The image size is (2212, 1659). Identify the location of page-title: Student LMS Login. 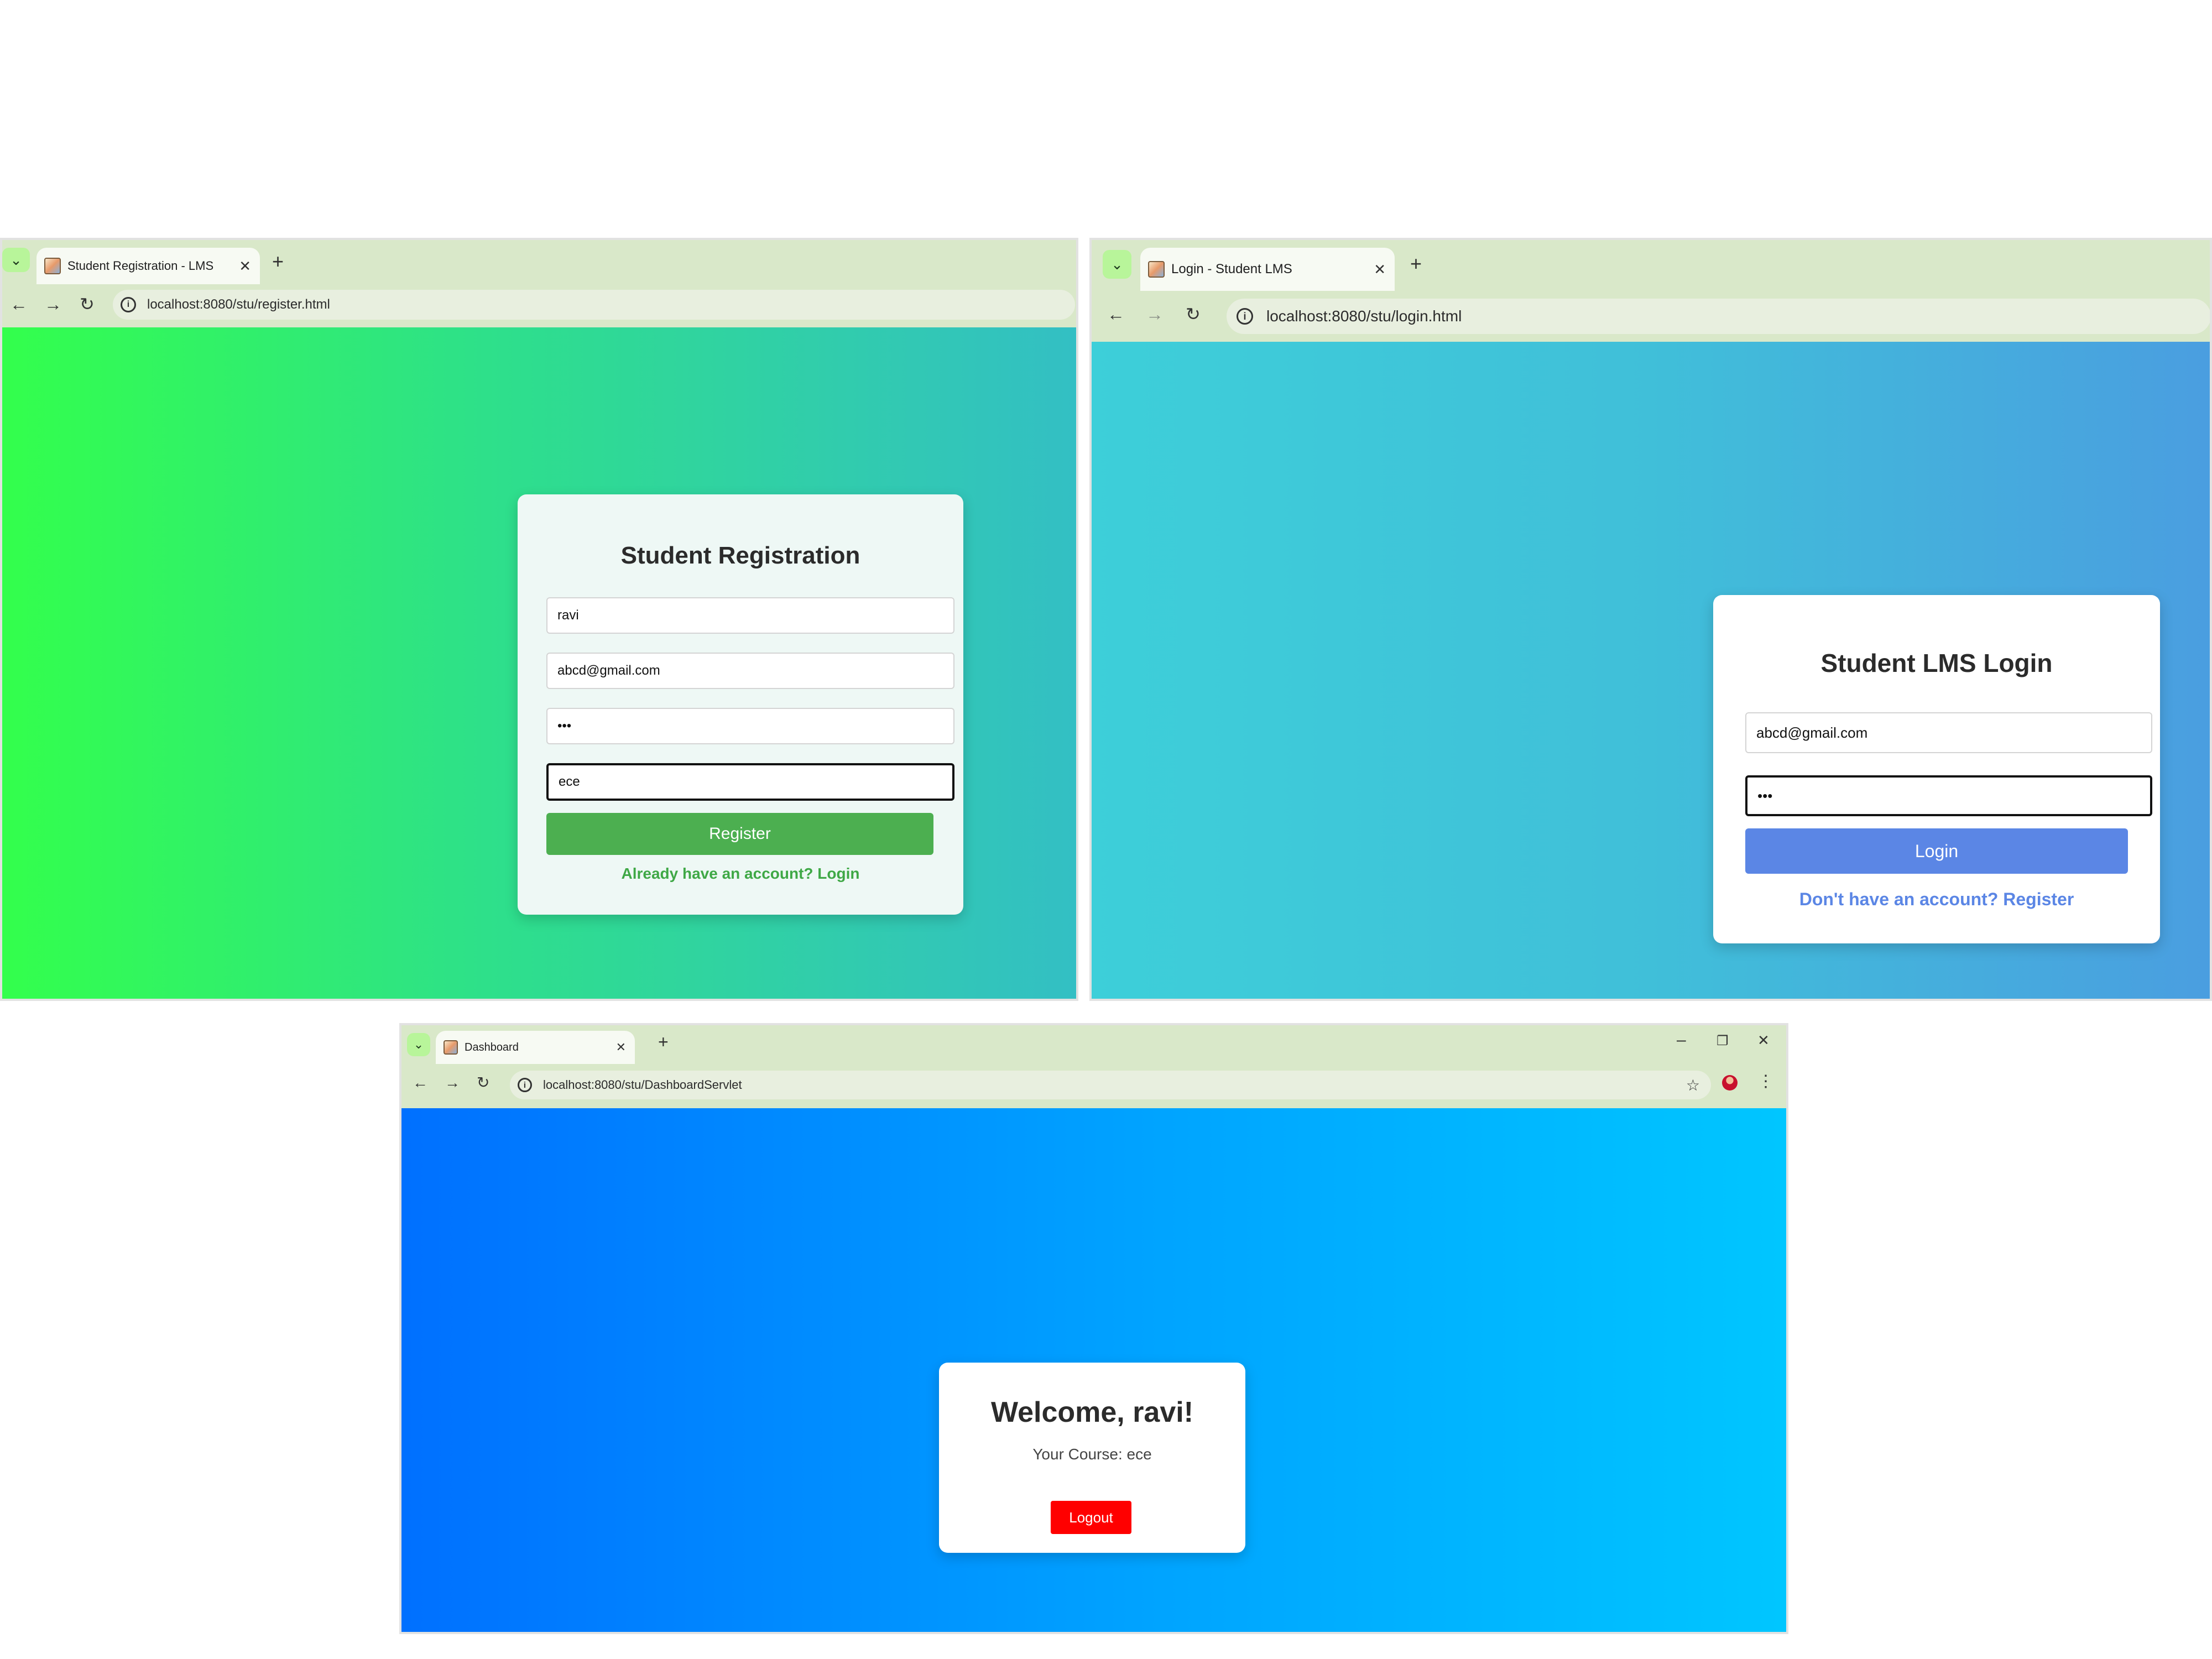
(1936, 663).